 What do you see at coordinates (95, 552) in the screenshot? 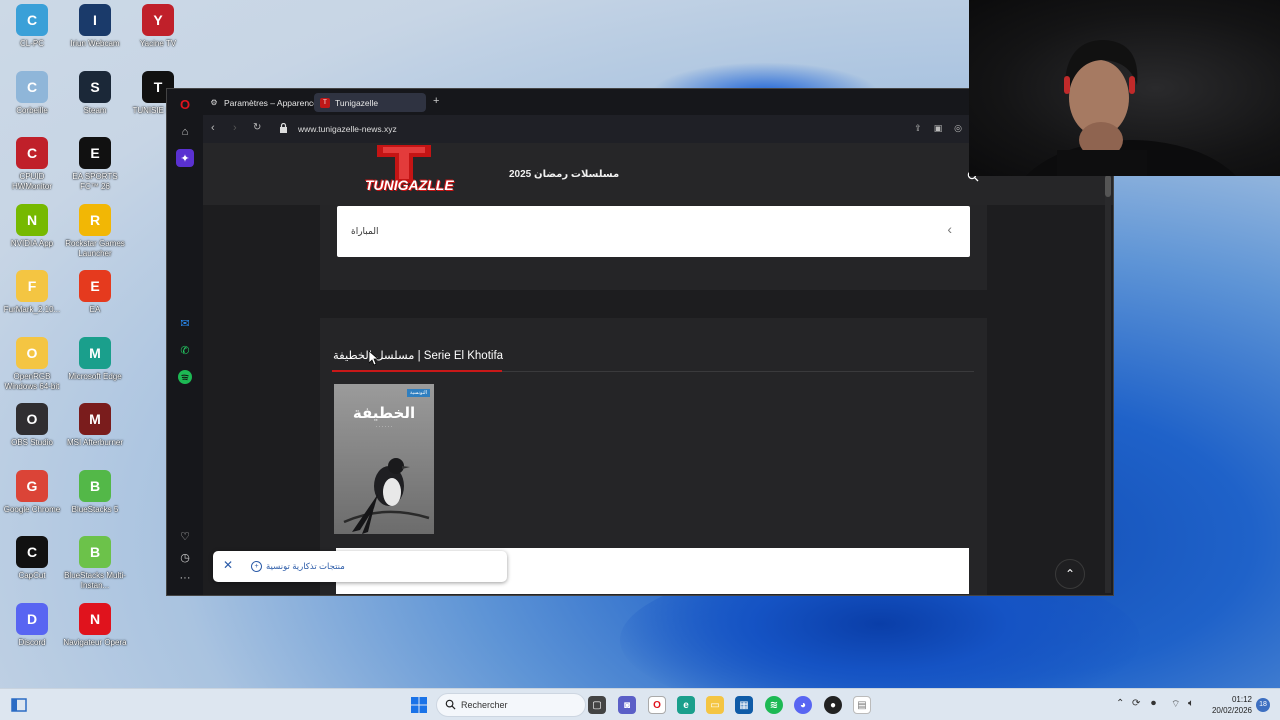
I see `bluestacks-multi-icon: B` at bounding box center [95, 552].